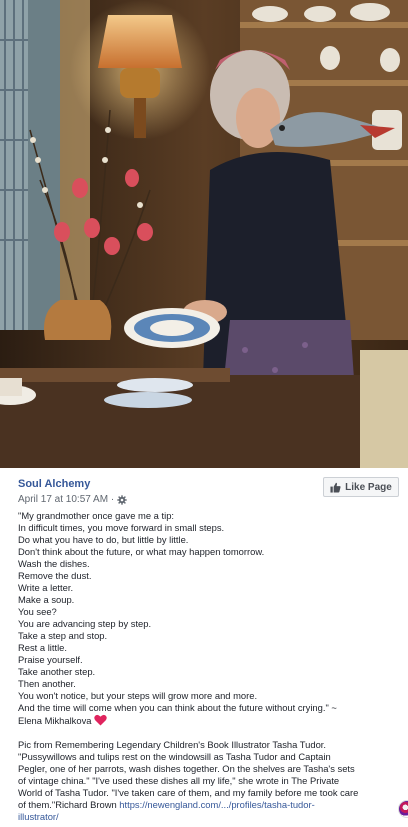 This screenshot has width=408, height=827. What do you see at coordinates (208, 817) in the screenshot?
I see `caption-line: illustrator/` at bounding box center [208, 817].